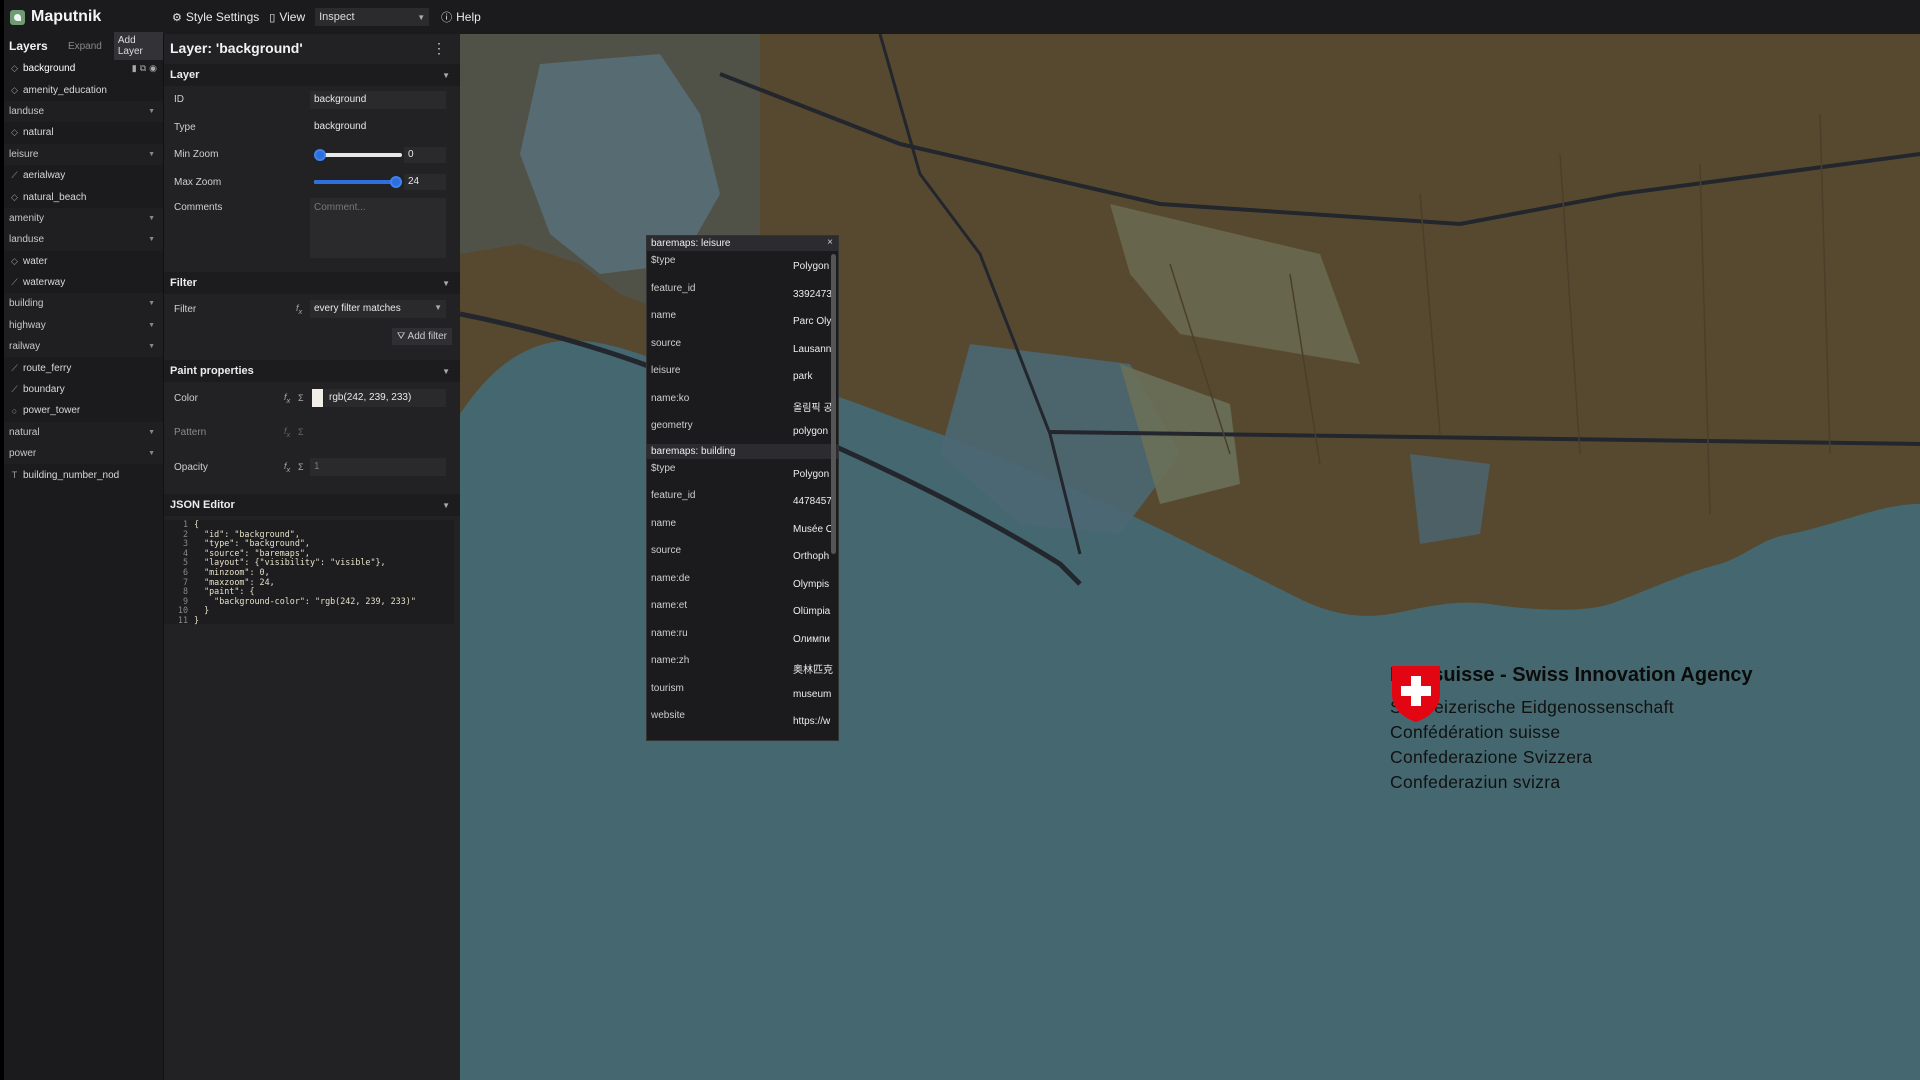 This screenshot has height=1080, width=1920. I want to click on json-section-title: JSON Editor, so click(202, 505).